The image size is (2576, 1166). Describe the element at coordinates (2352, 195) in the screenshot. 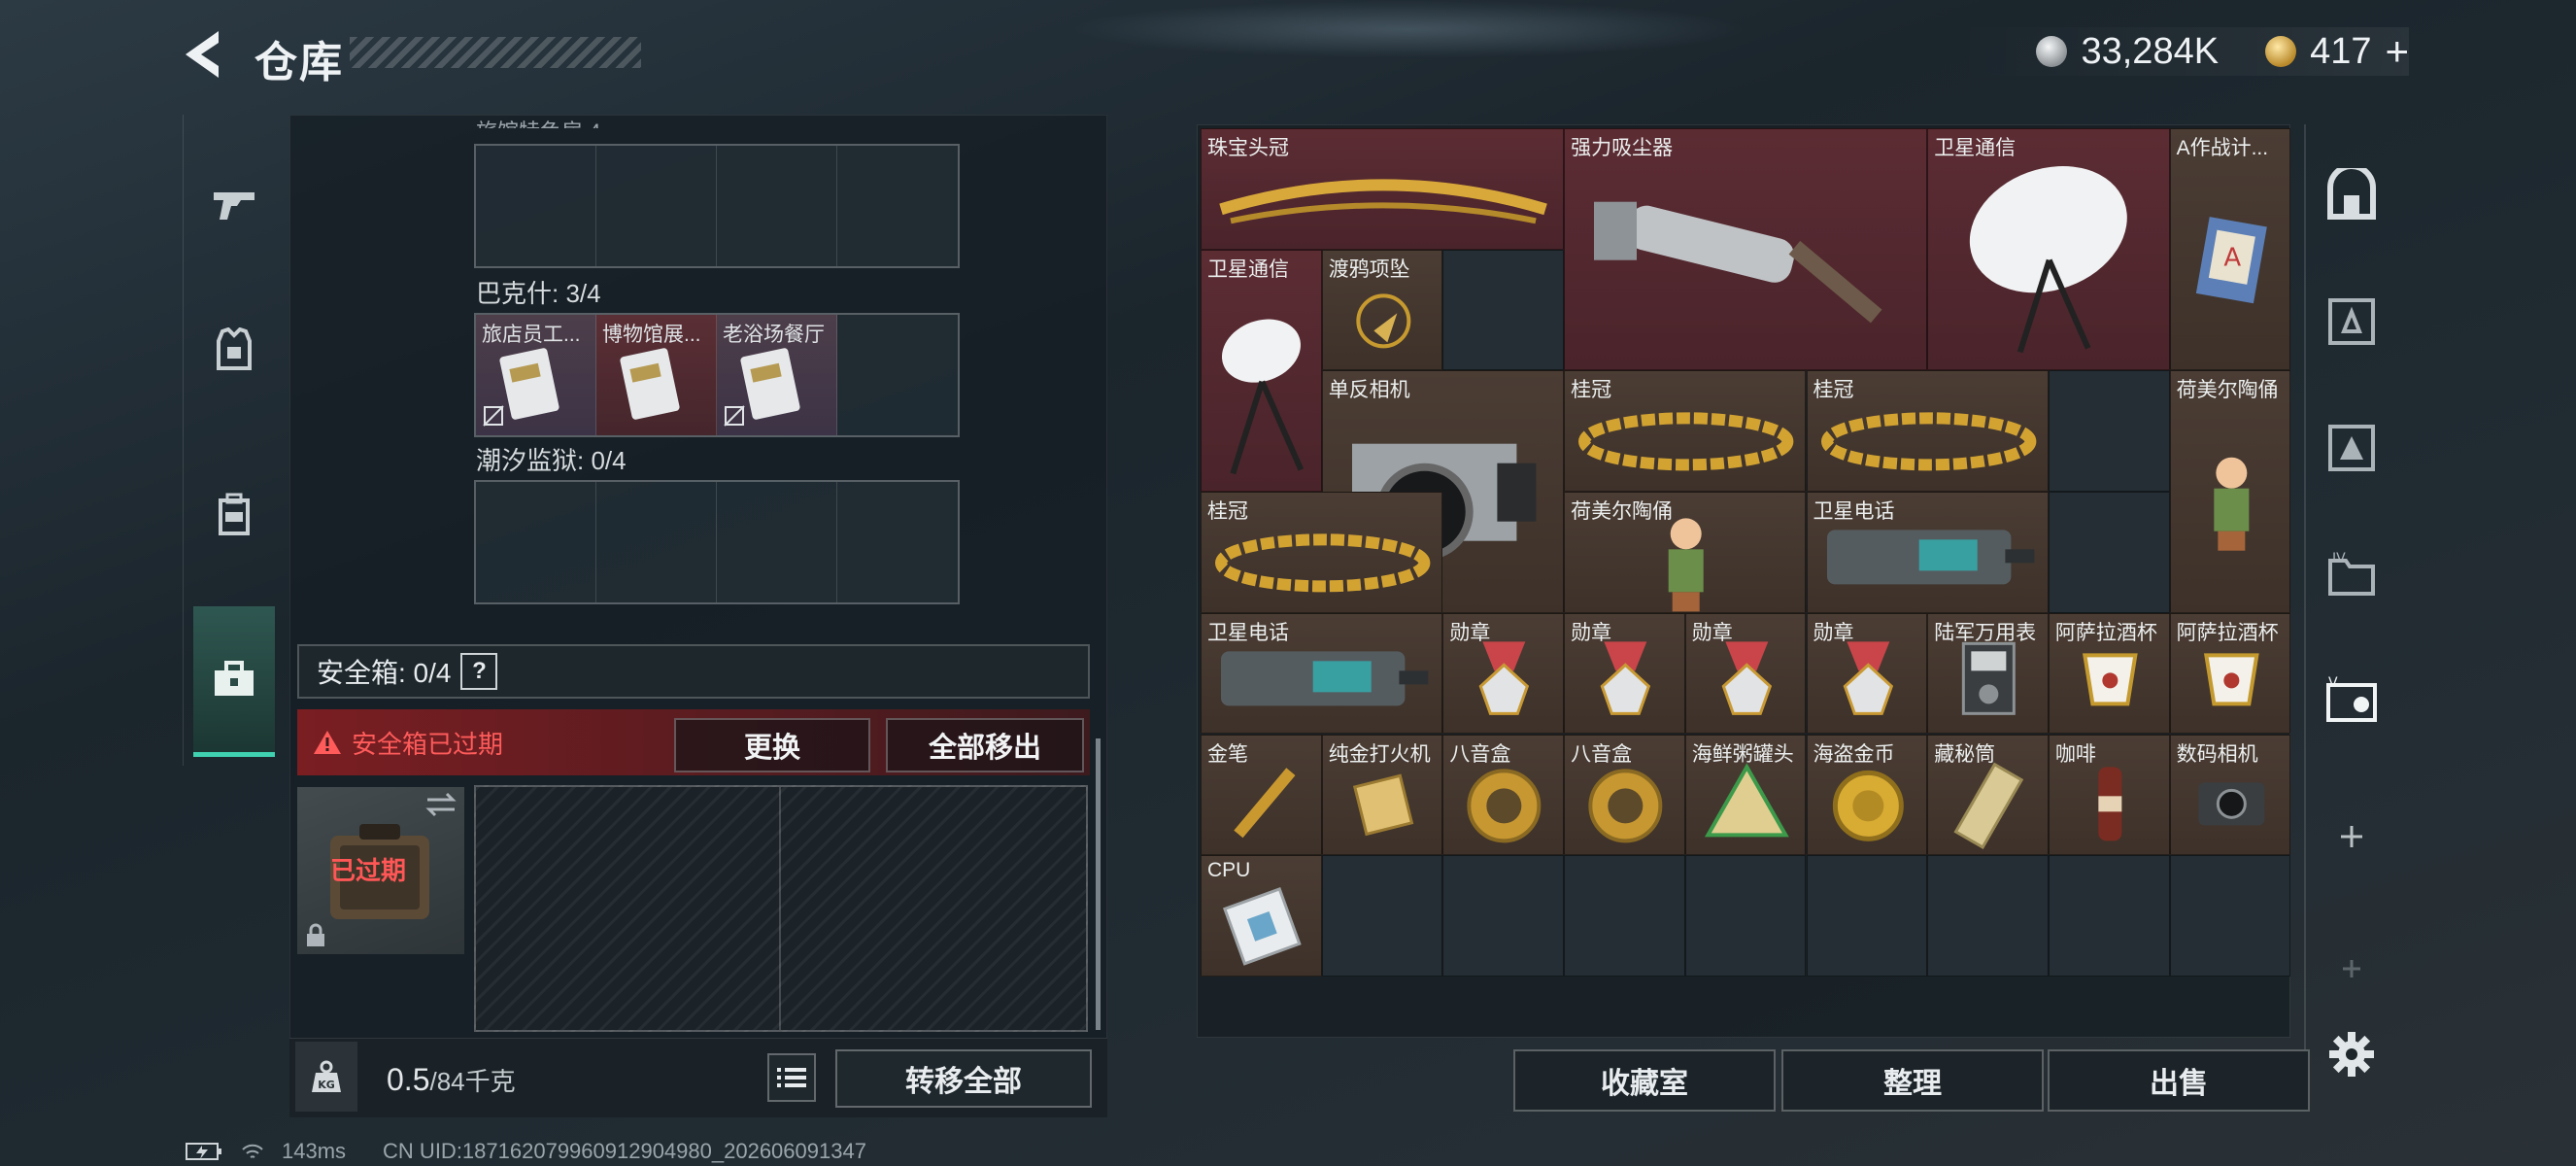

I see `rail-all-icon` at that location.